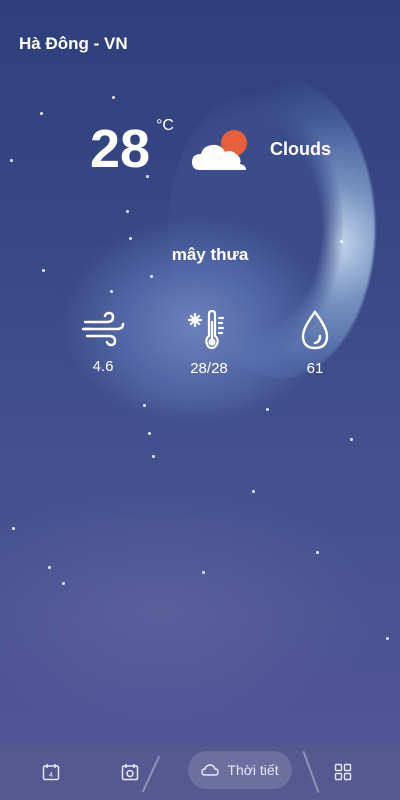 The image size is (400, 800). I want to click on nav-calendar-tab: 4, so click(51, 772).